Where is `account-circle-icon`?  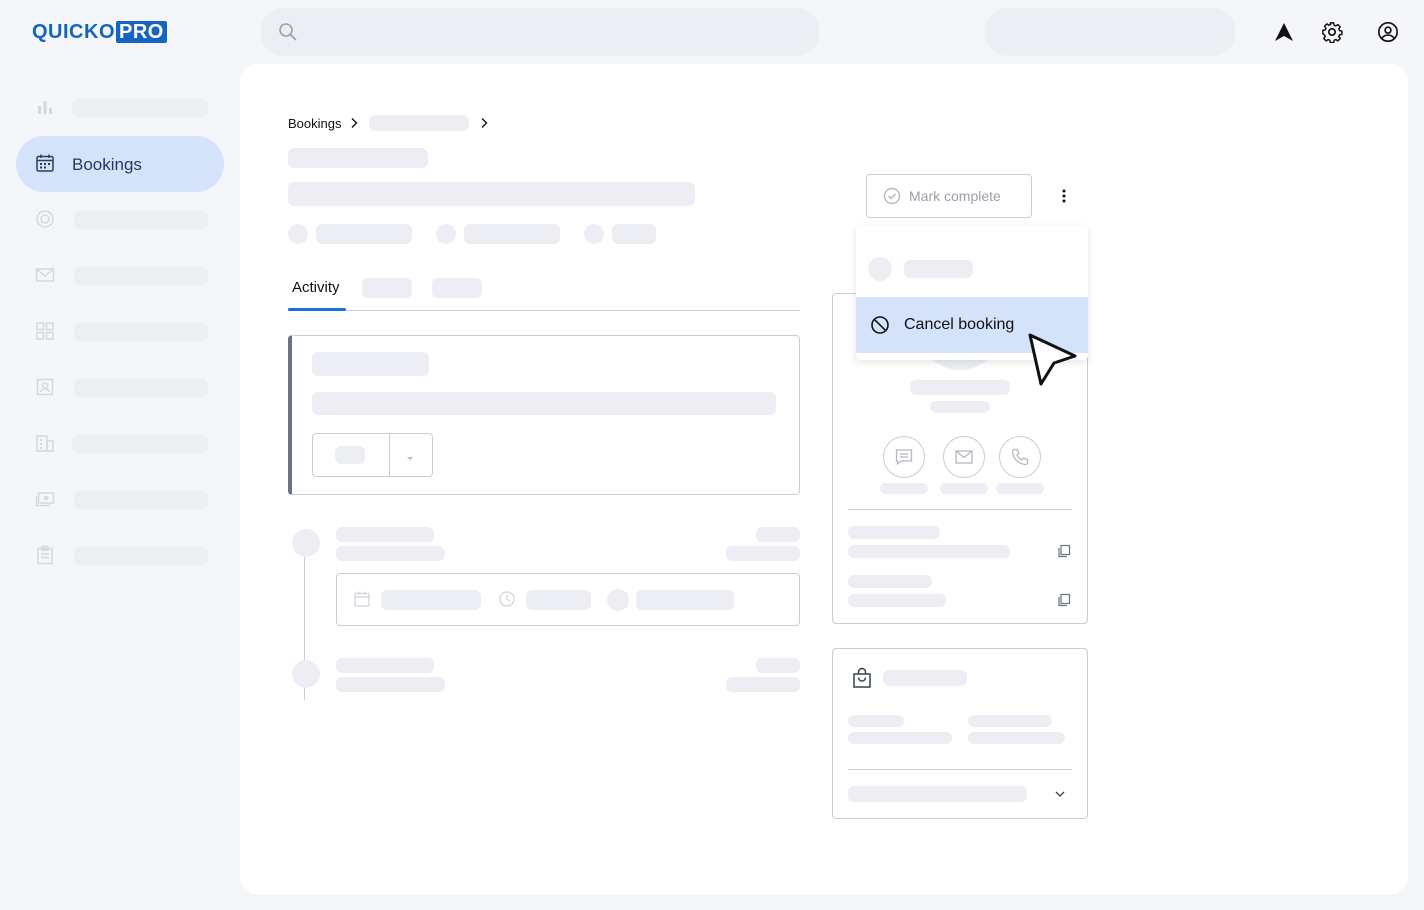 account-circle-icon is located at coordinates (1388, 32).